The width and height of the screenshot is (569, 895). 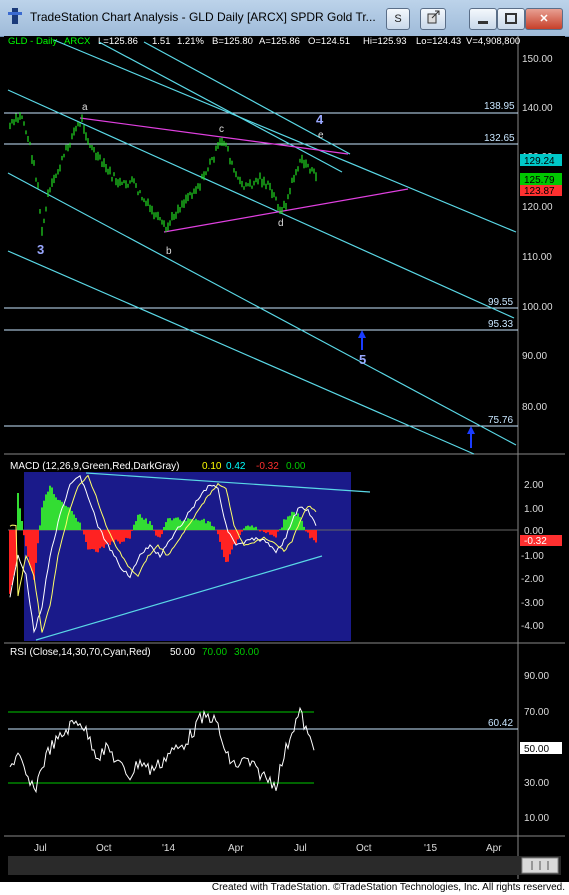 I want to click on rsi-tick: 90.00, so click(x=536, y=676).